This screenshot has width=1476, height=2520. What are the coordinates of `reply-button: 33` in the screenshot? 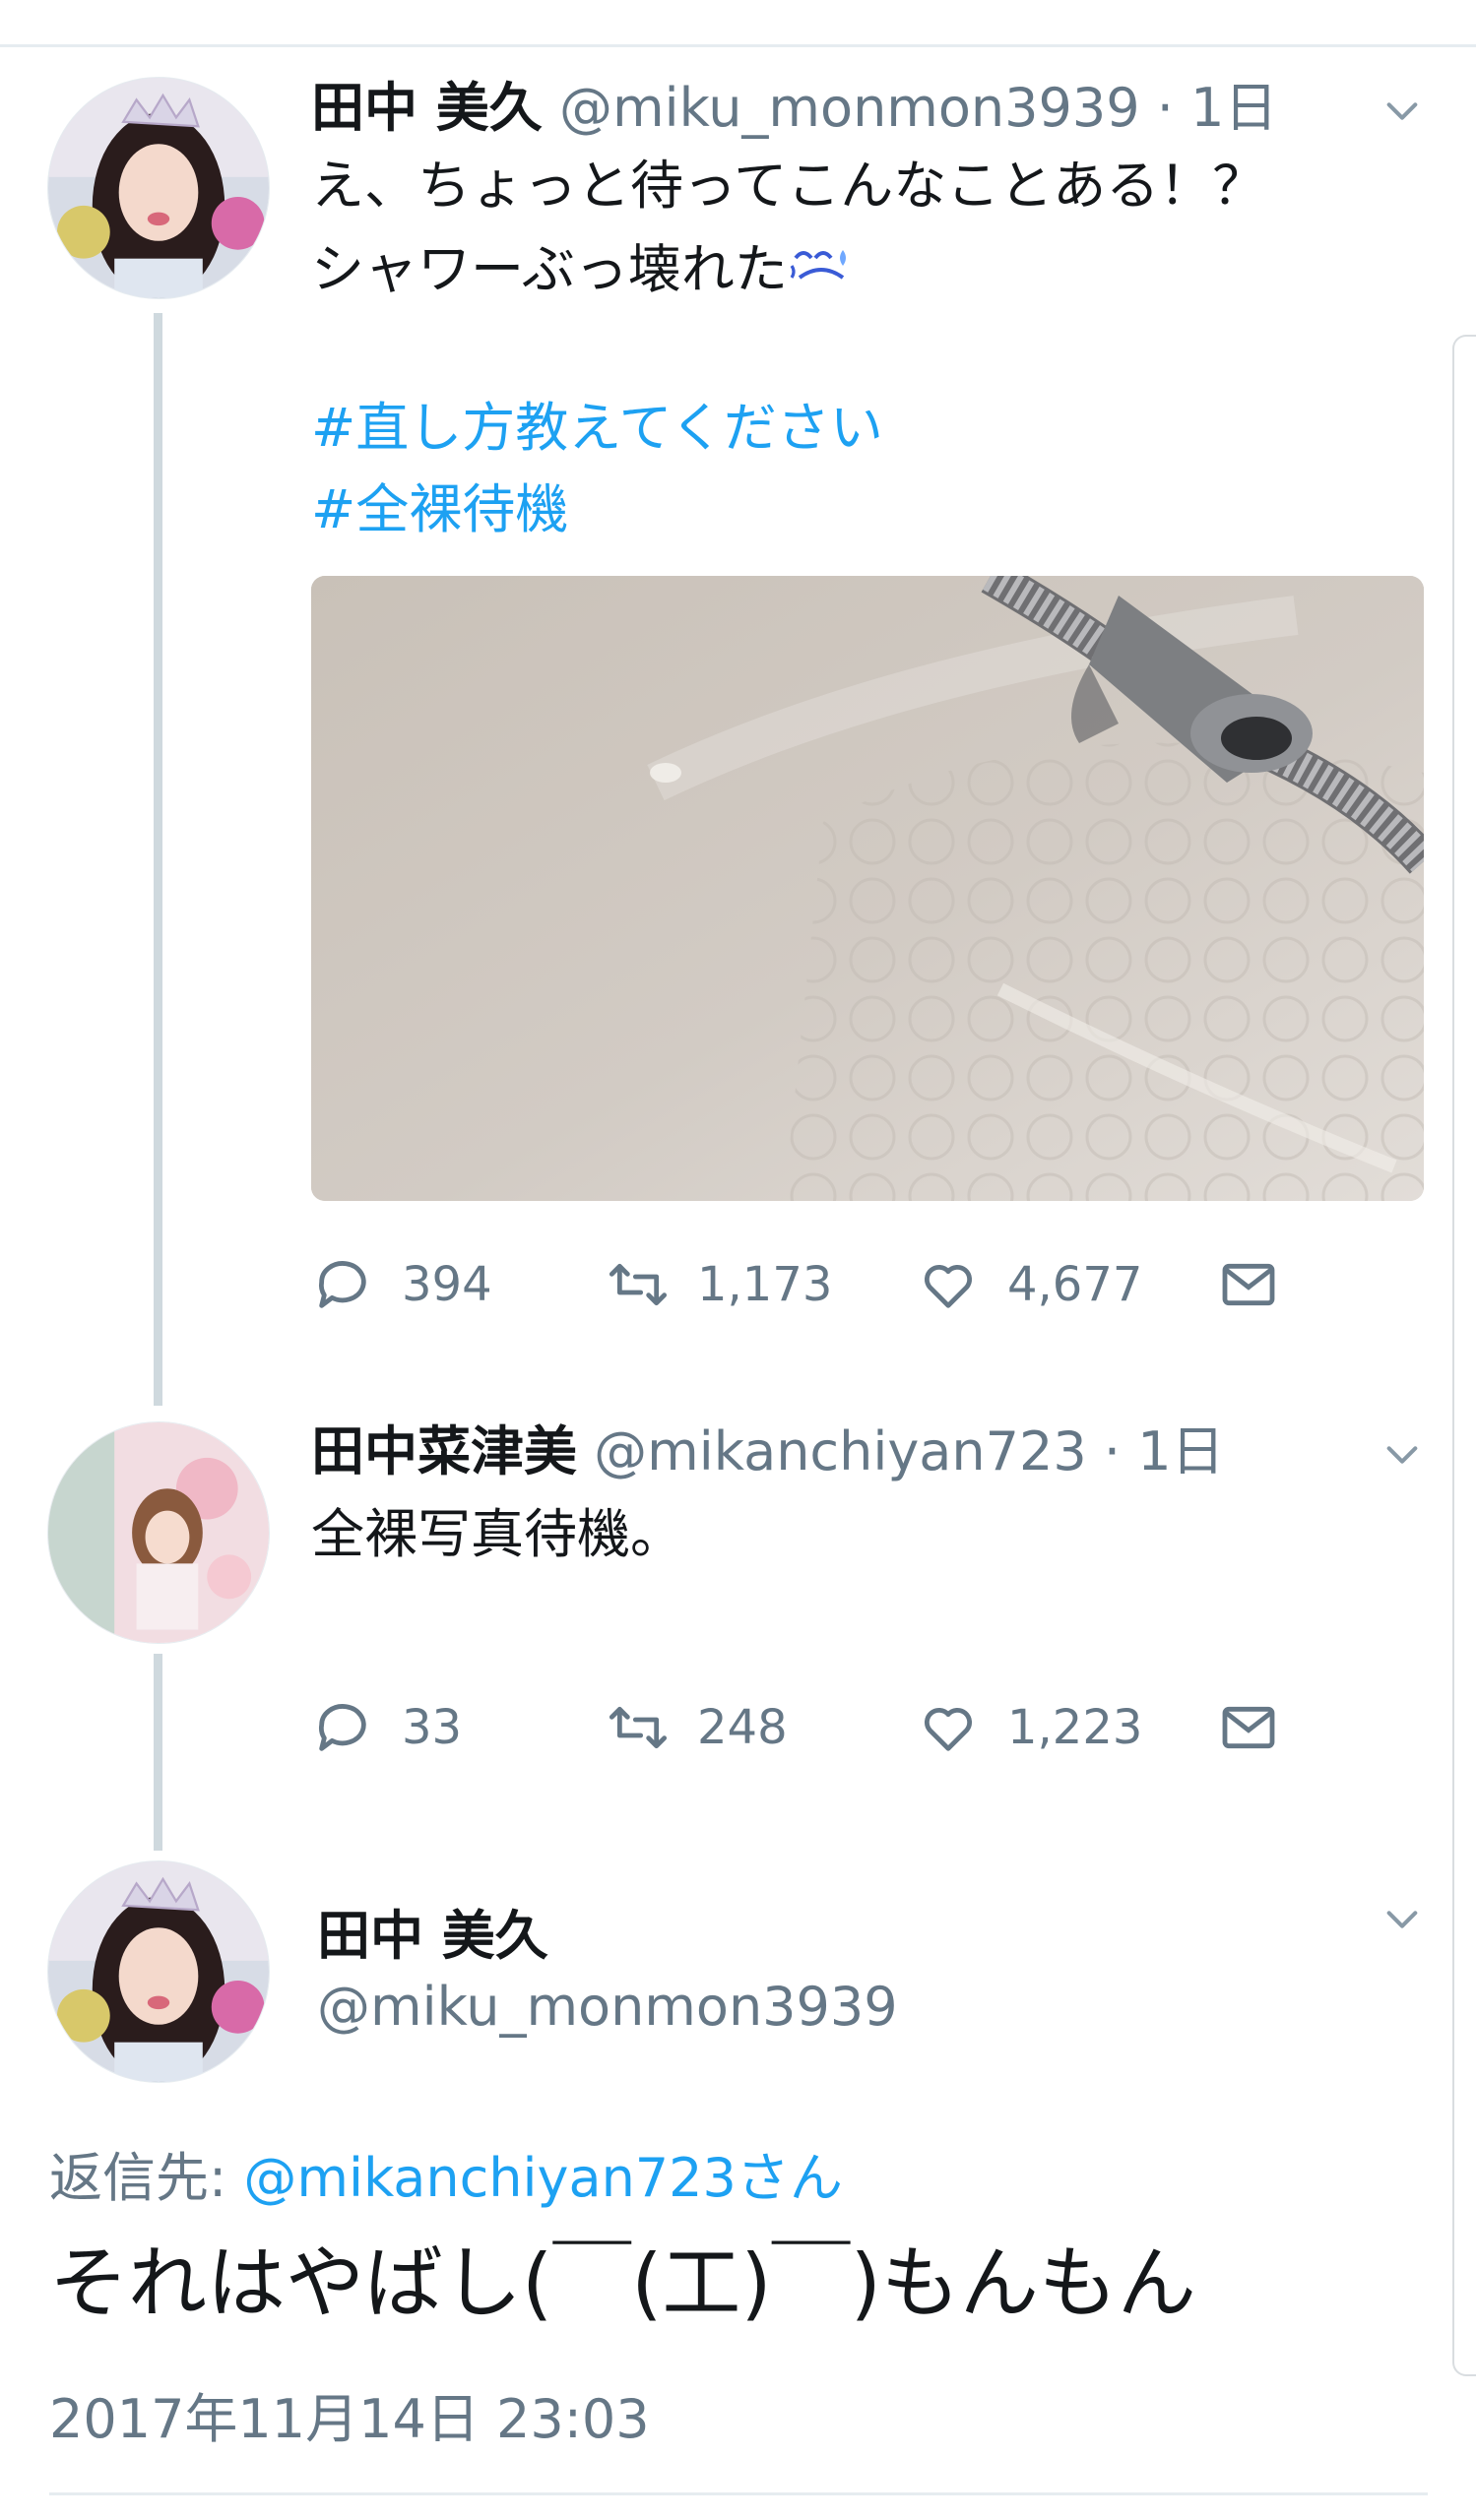 It's located at (386, 1727).